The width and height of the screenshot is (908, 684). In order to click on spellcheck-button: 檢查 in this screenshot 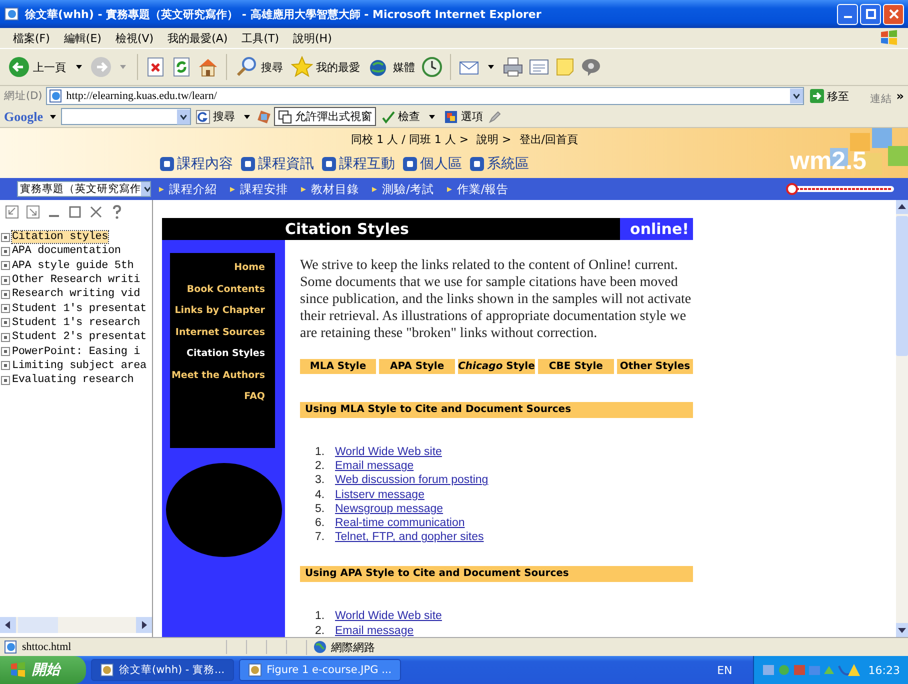, I will do `click(400, 116)`.